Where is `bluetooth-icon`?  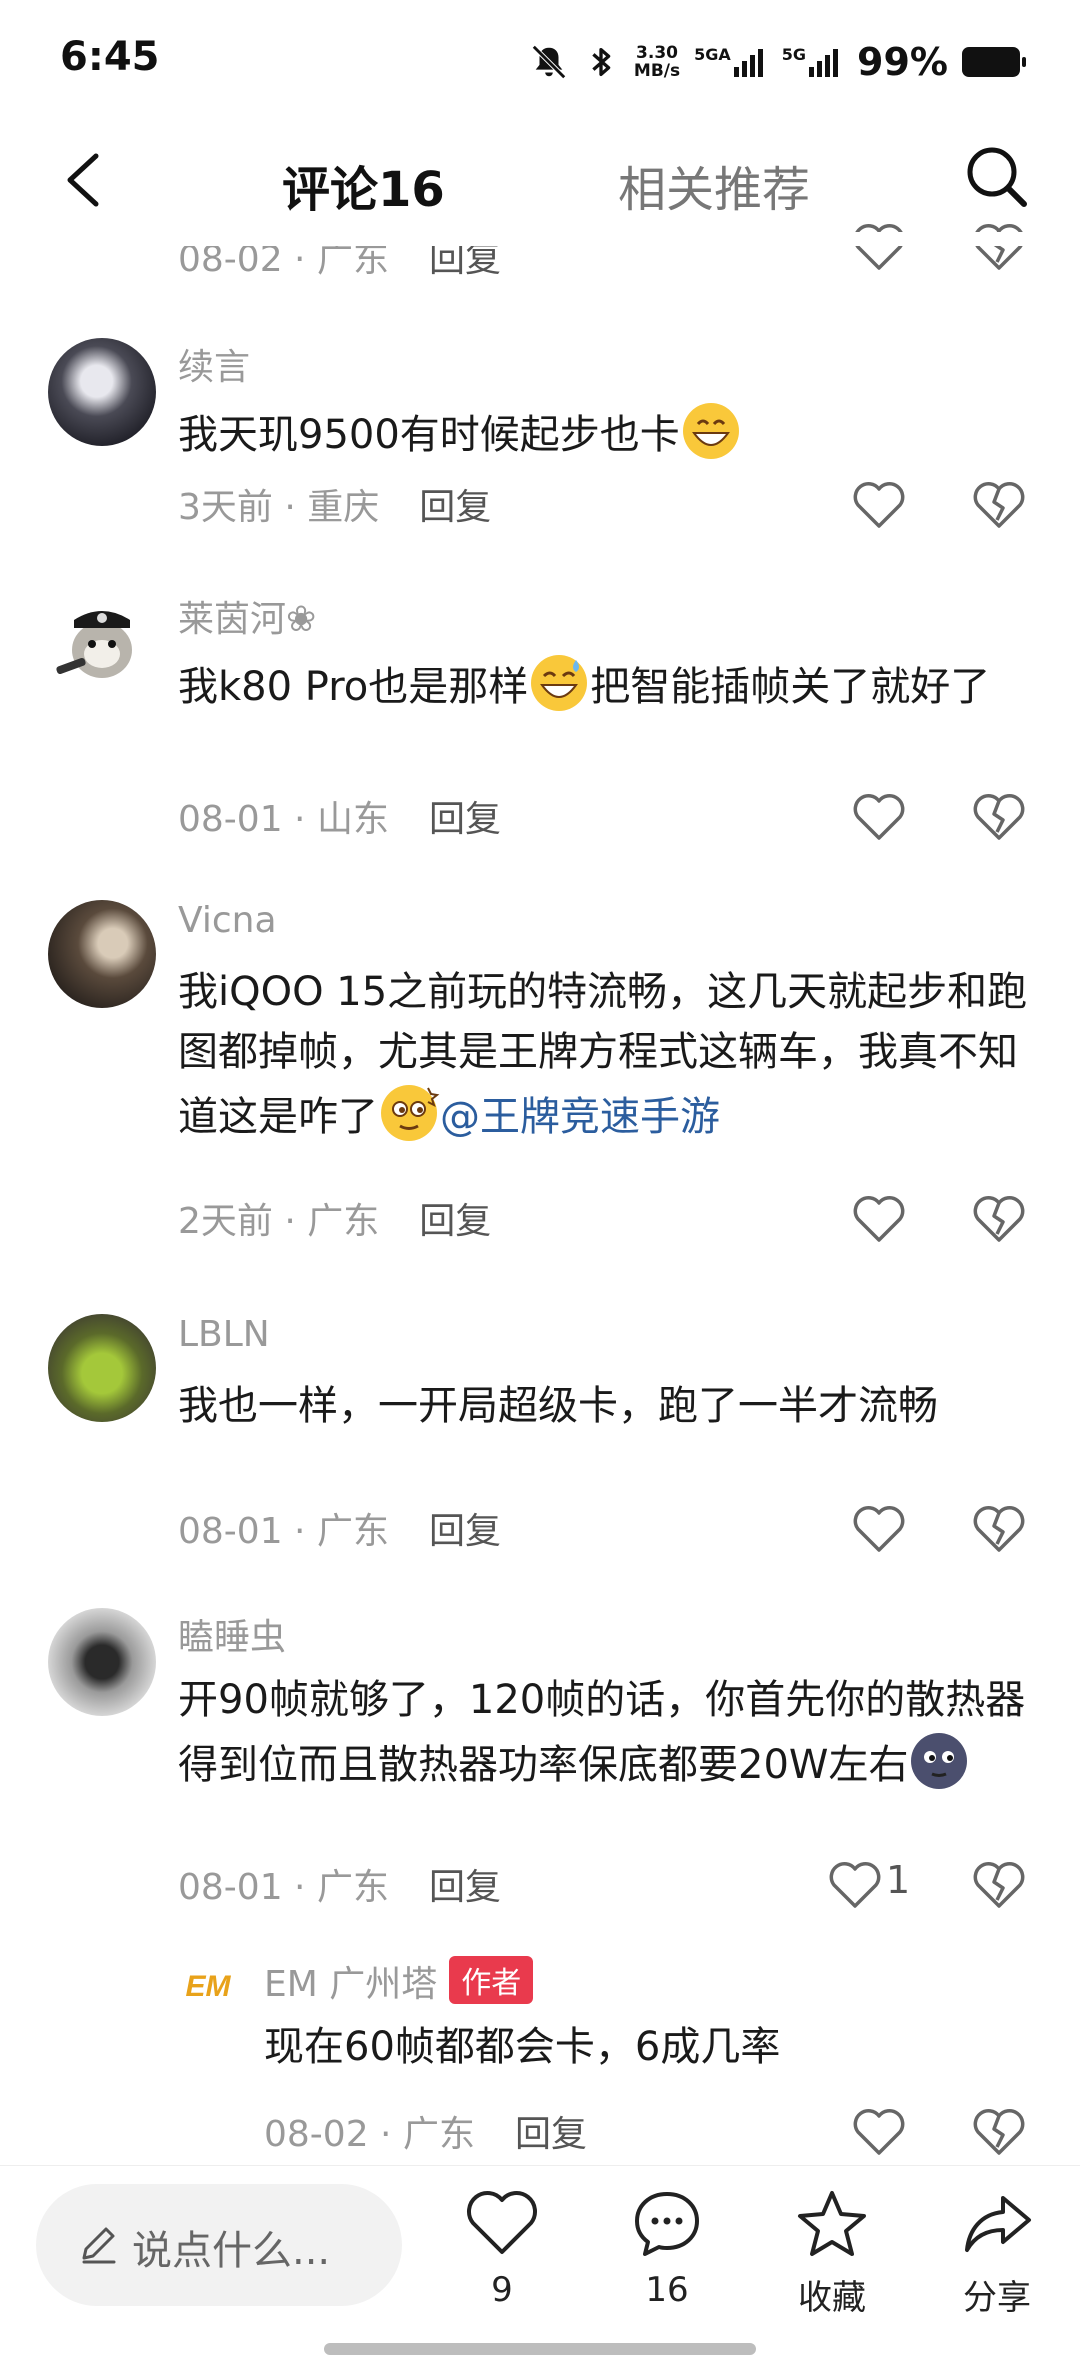 bluetooth-icon is located at coordinates (601, 62).